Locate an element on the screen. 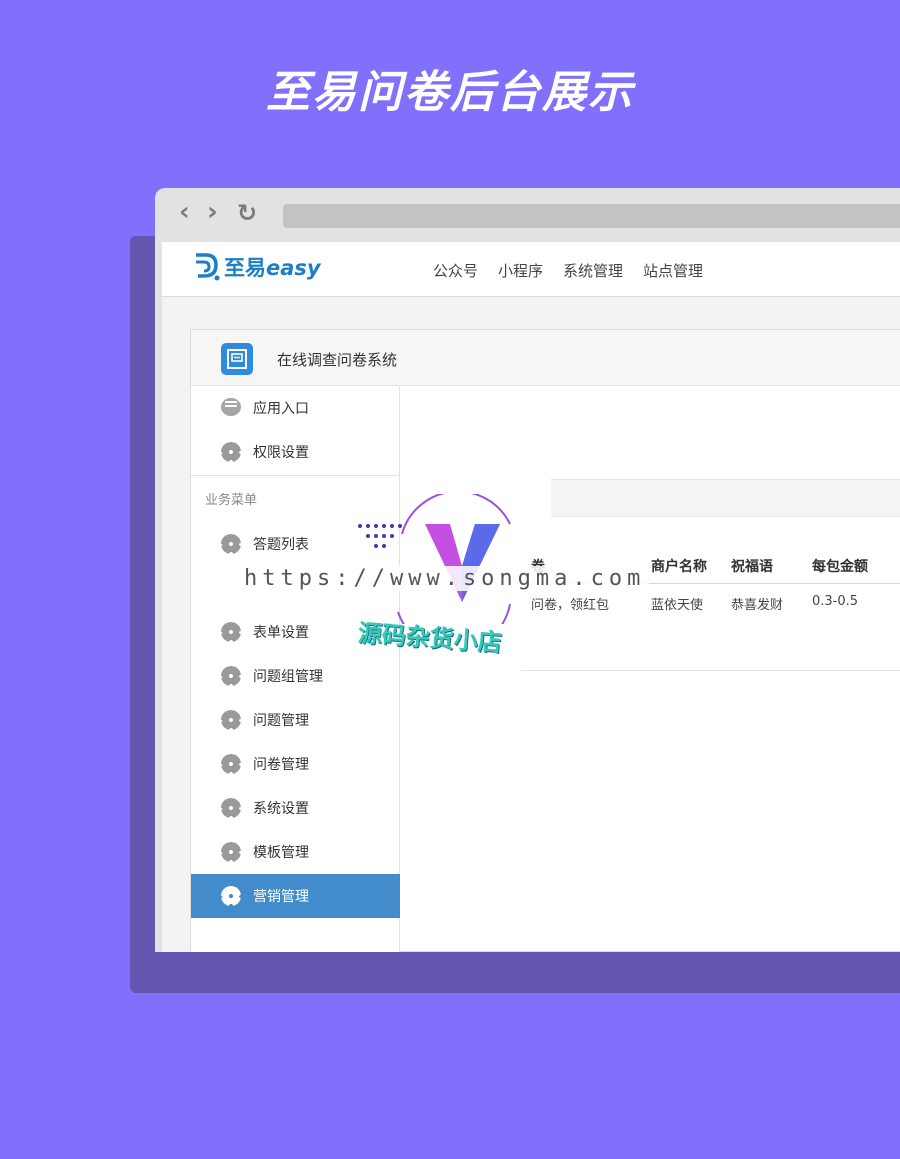  table-header: 祝福语 is located at coordinates (752, 567).